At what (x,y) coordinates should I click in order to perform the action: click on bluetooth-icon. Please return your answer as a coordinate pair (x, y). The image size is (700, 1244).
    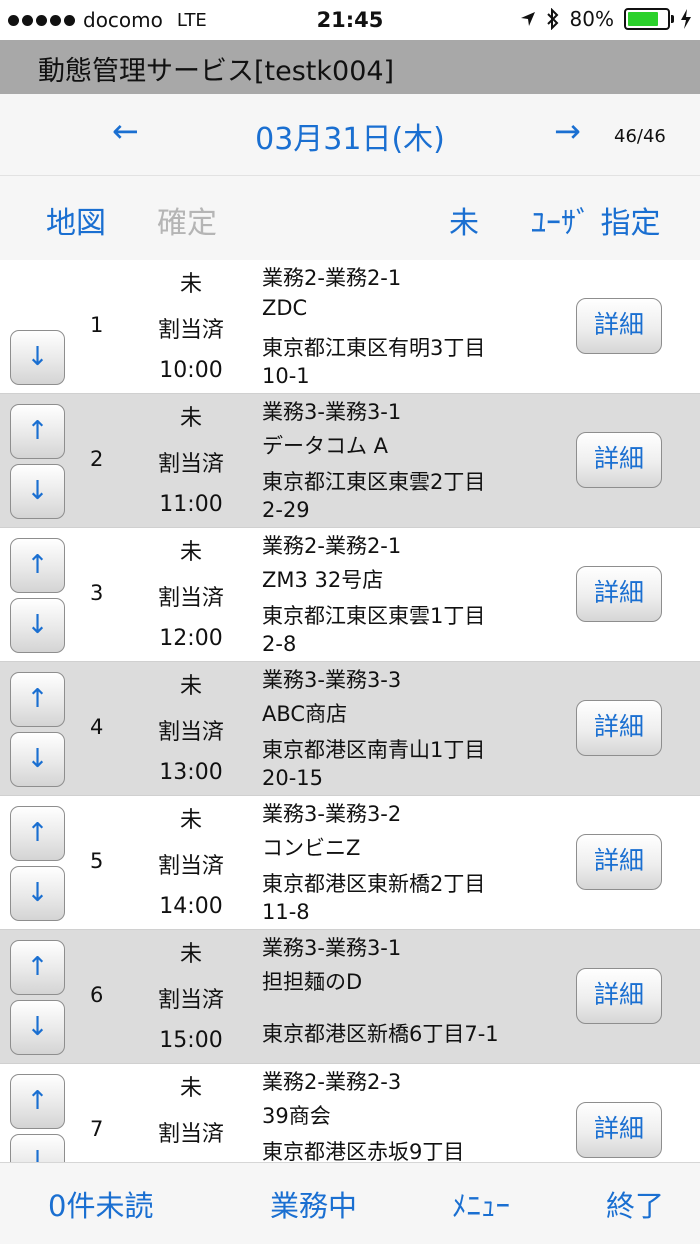
    Looking at the image, I should click on (552, 19).